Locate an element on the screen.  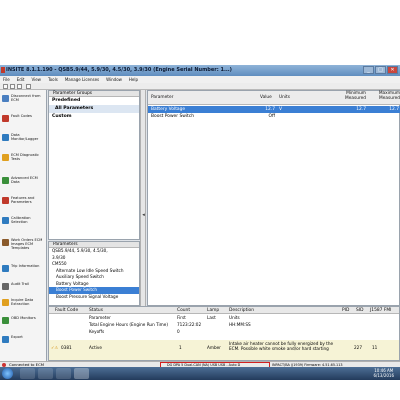
menu-file: File is located at coordinates (6, 79).